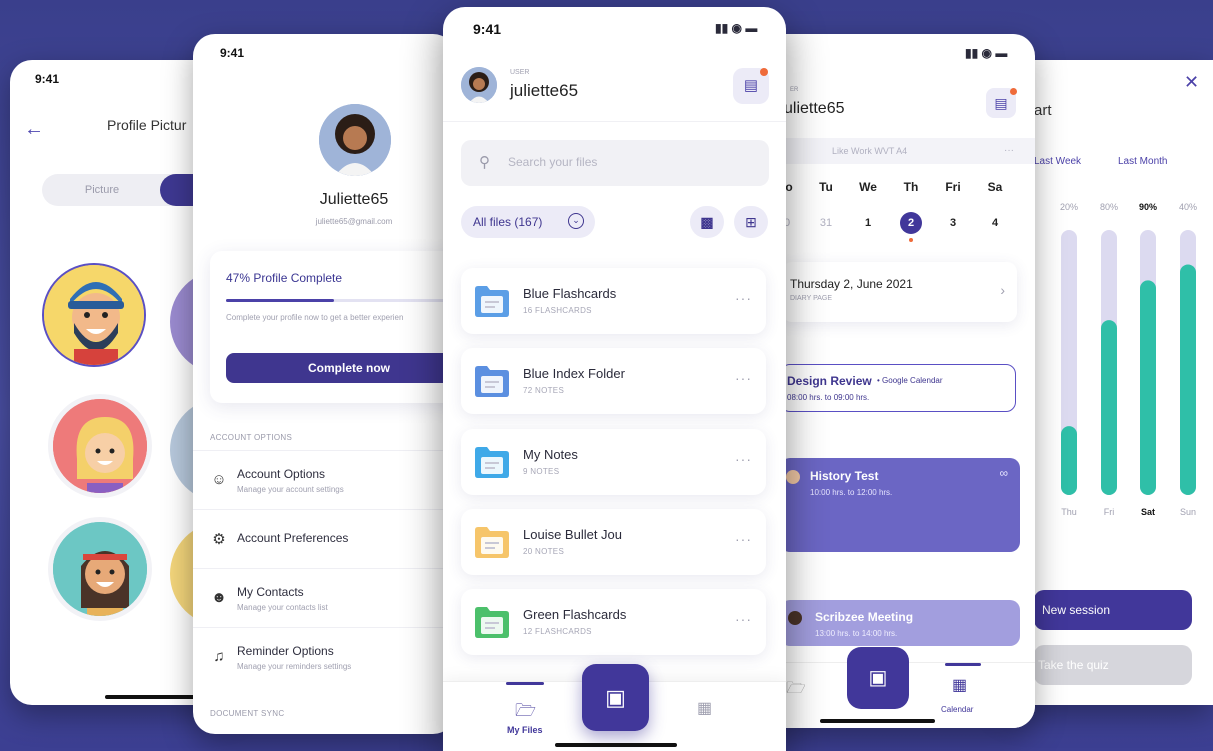 The image size is (1213, 751). Describe the element at coordinates (911, 223) in the screenshot. I see `date-selected: 2` at that location.